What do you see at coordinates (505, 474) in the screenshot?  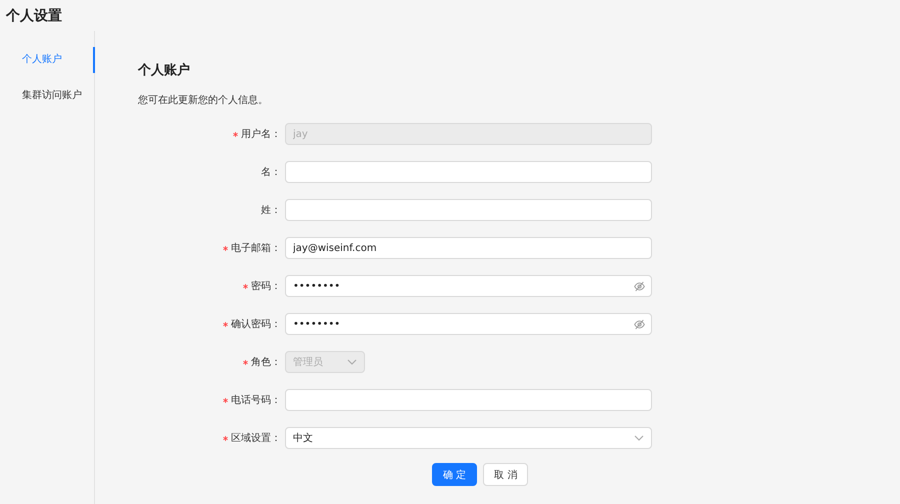 I see `cancel-button: 取 消` at bounding box center [505, 474].